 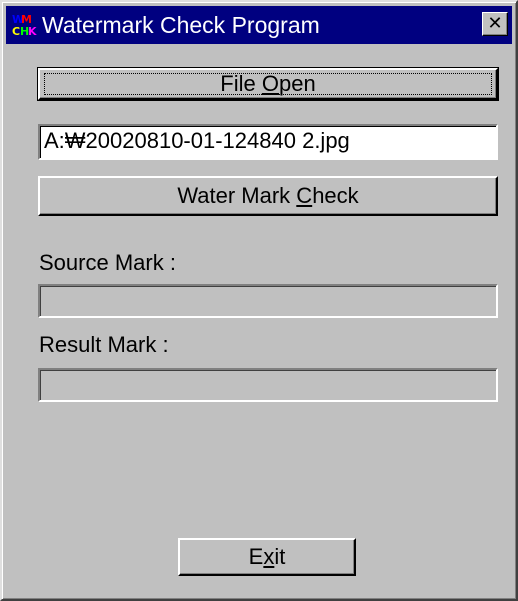 I want to click on file-path-field: A:₩20020810-01-124840 2.jpg, so click(x=268, y=142).